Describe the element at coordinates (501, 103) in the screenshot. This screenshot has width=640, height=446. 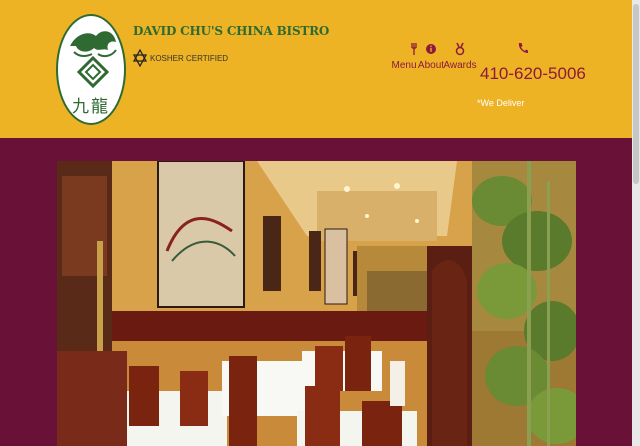
I see `delivery-note: *We Deliver` at that location.